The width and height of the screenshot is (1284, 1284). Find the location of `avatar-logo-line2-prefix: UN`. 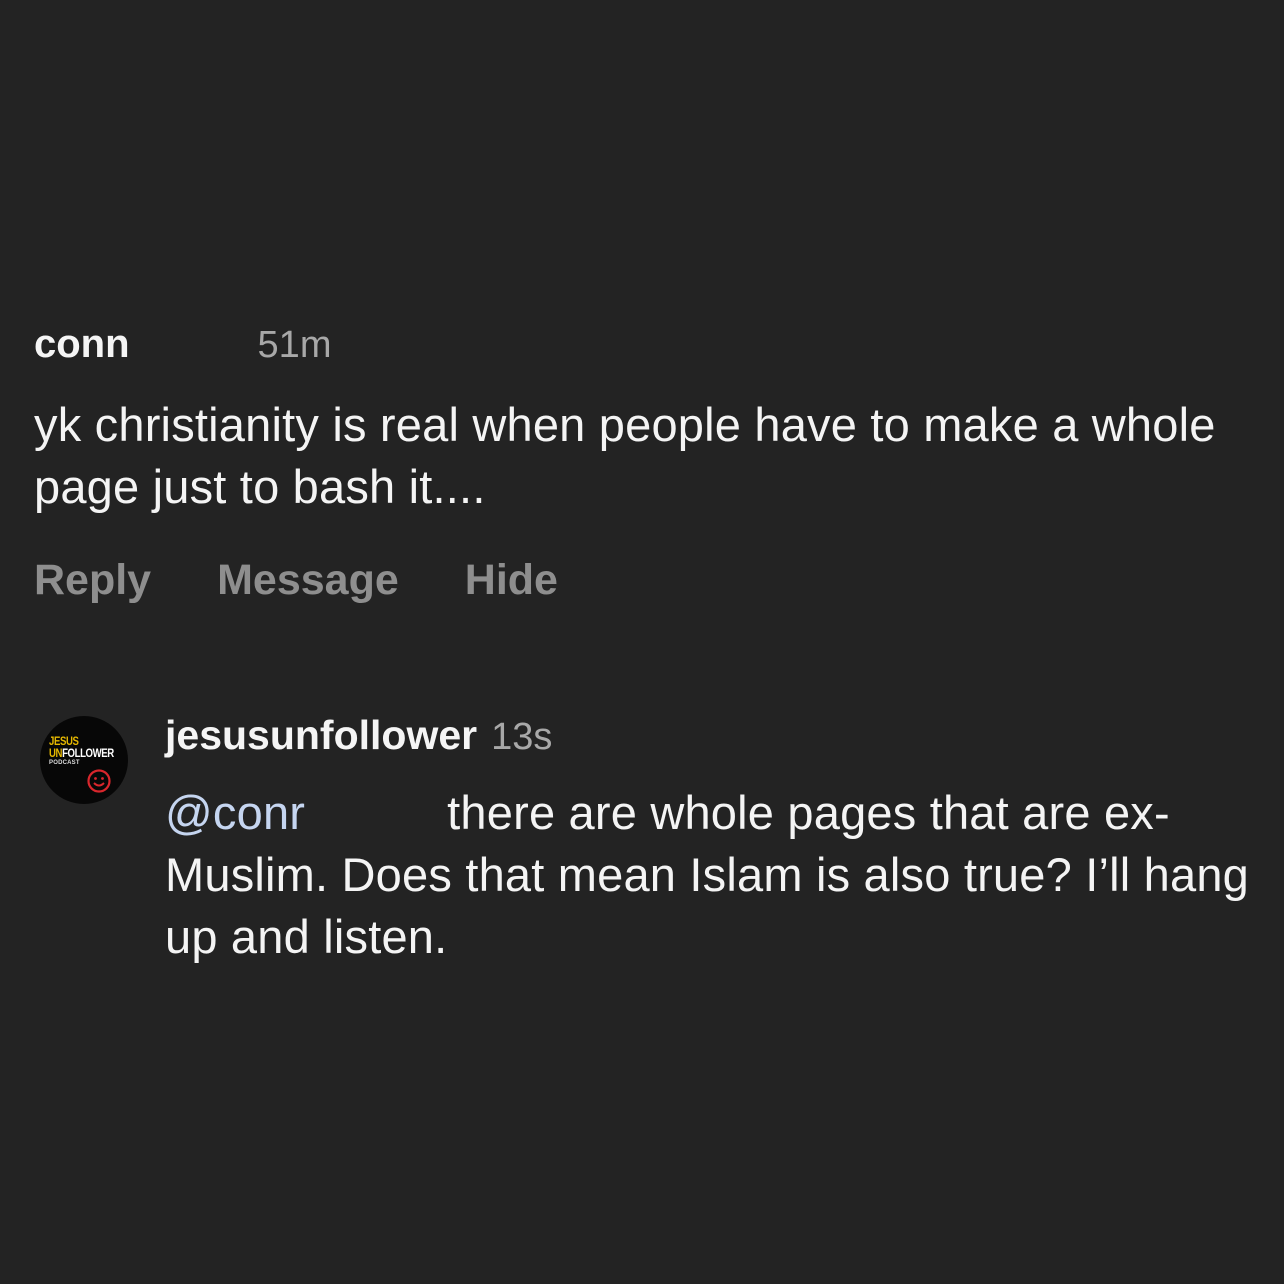

avatar-logo-line2-prefix: UN is located at coordinates (56, 753).